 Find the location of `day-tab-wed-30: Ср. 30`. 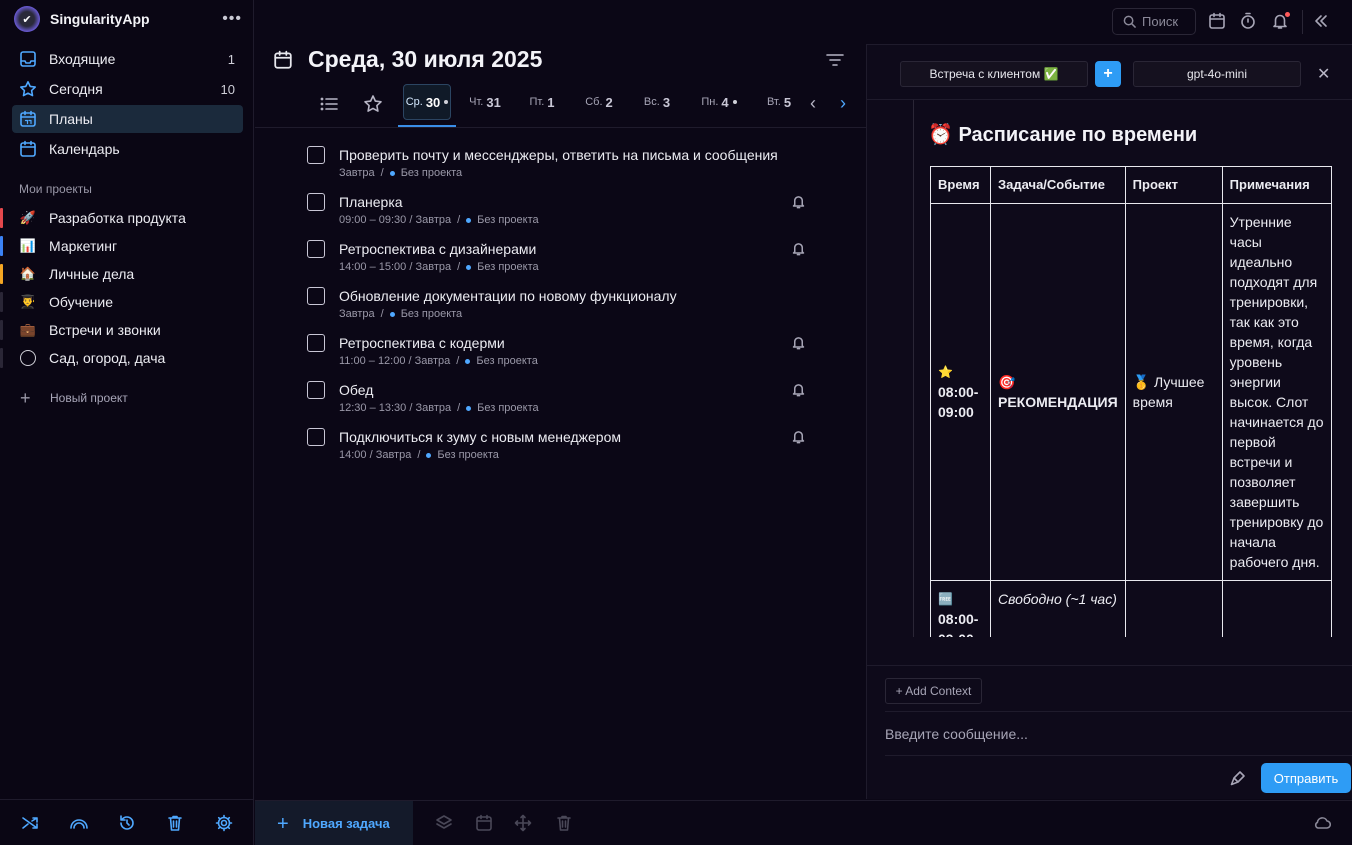

day-tab-wed-30: Ср. 30 is located at coordinates (427, 102).